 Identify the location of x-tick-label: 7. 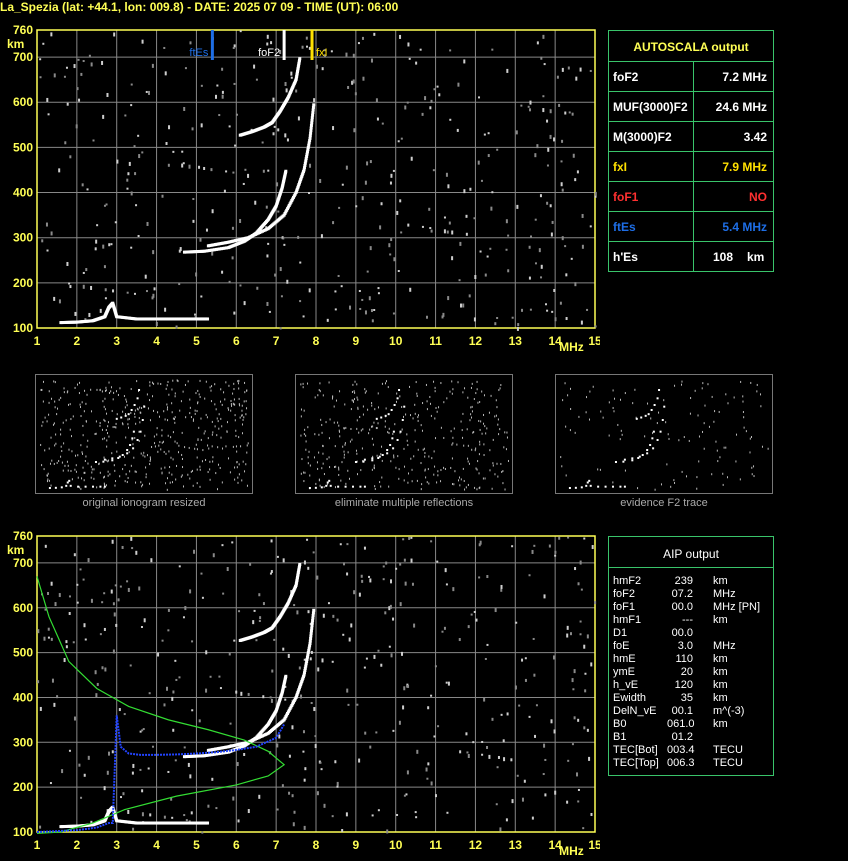
(276, 845).